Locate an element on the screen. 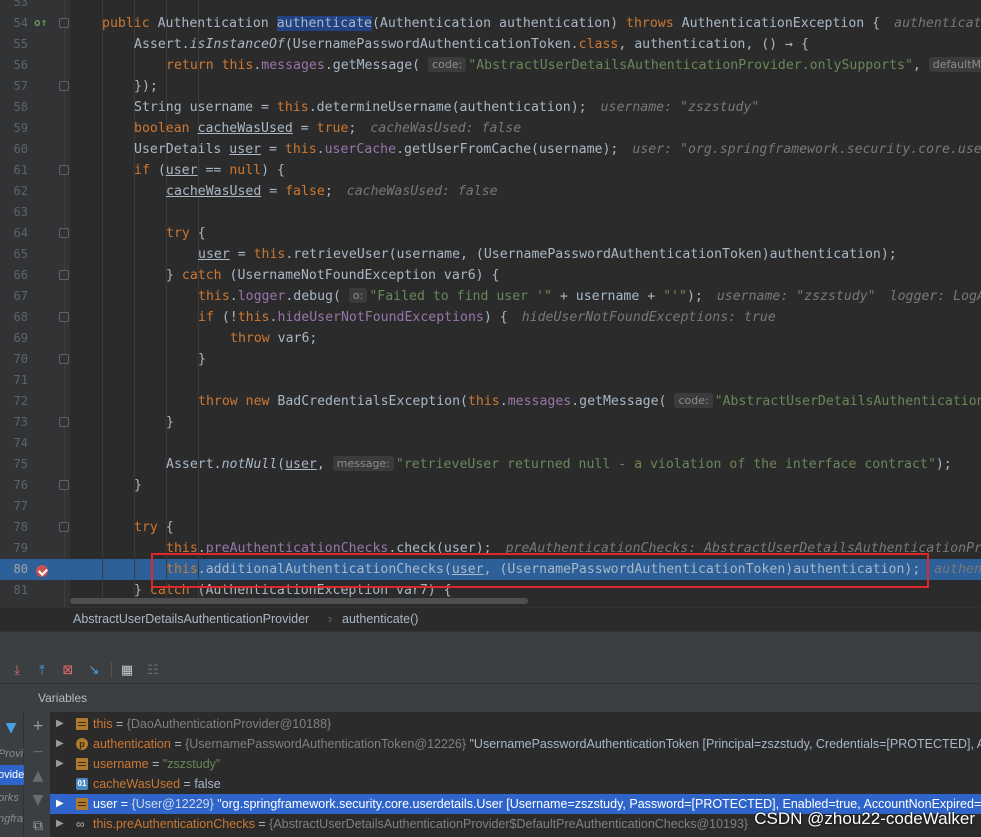  move-down-icon: ▼ is located at coordinates (38, 800).